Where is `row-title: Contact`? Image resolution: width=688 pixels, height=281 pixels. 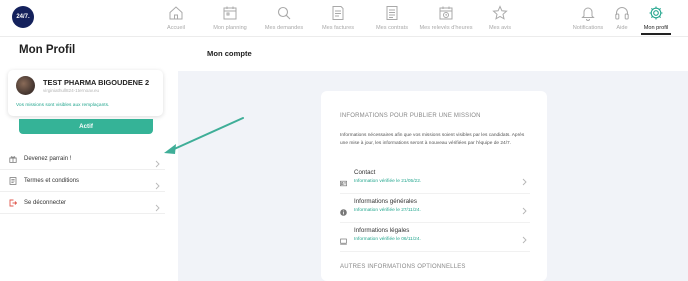
row-title: Contact is located at coordinates (365, 172).